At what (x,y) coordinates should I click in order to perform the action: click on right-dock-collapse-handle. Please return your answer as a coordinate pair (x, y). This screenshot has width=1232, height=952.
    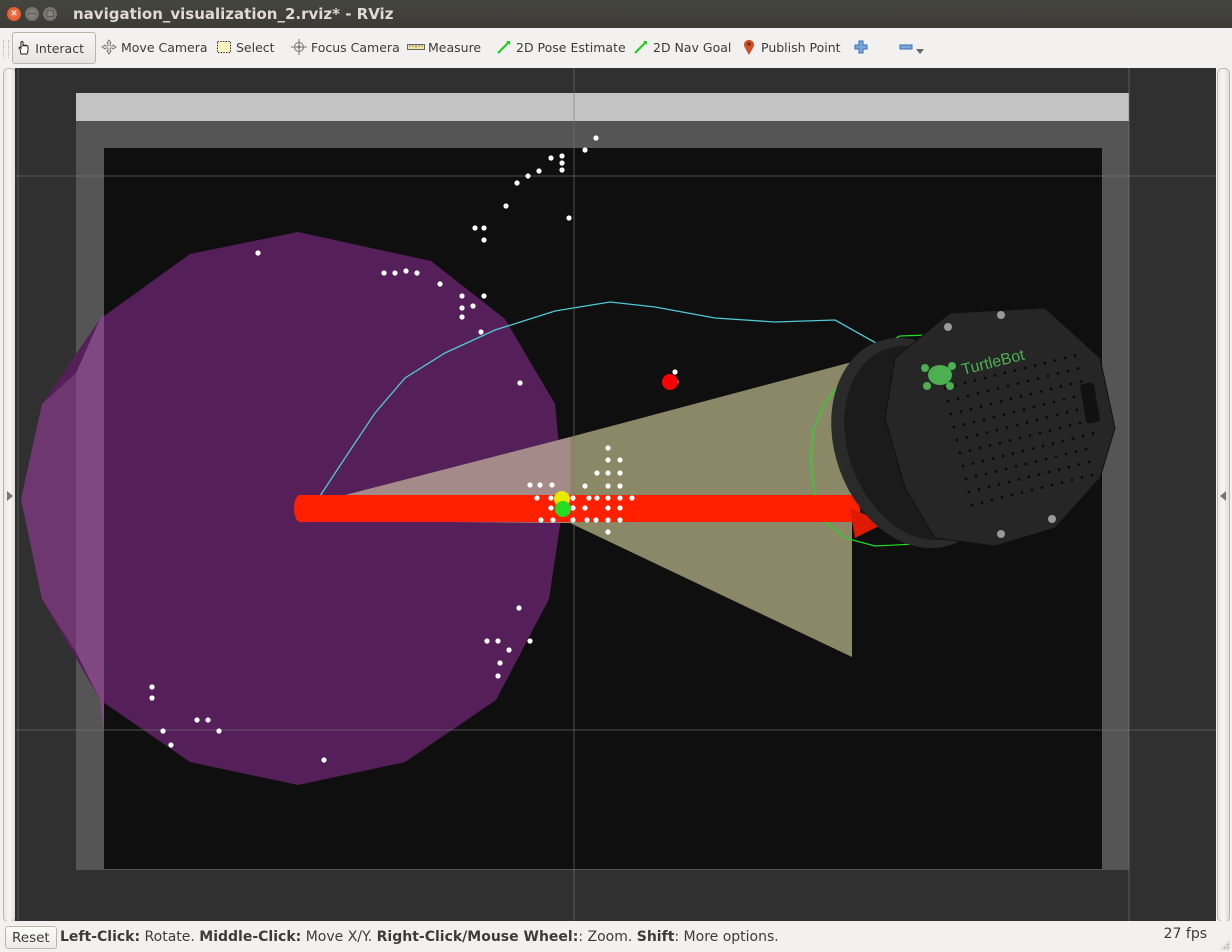
    Looking at the image, I should click on (1223, 495).